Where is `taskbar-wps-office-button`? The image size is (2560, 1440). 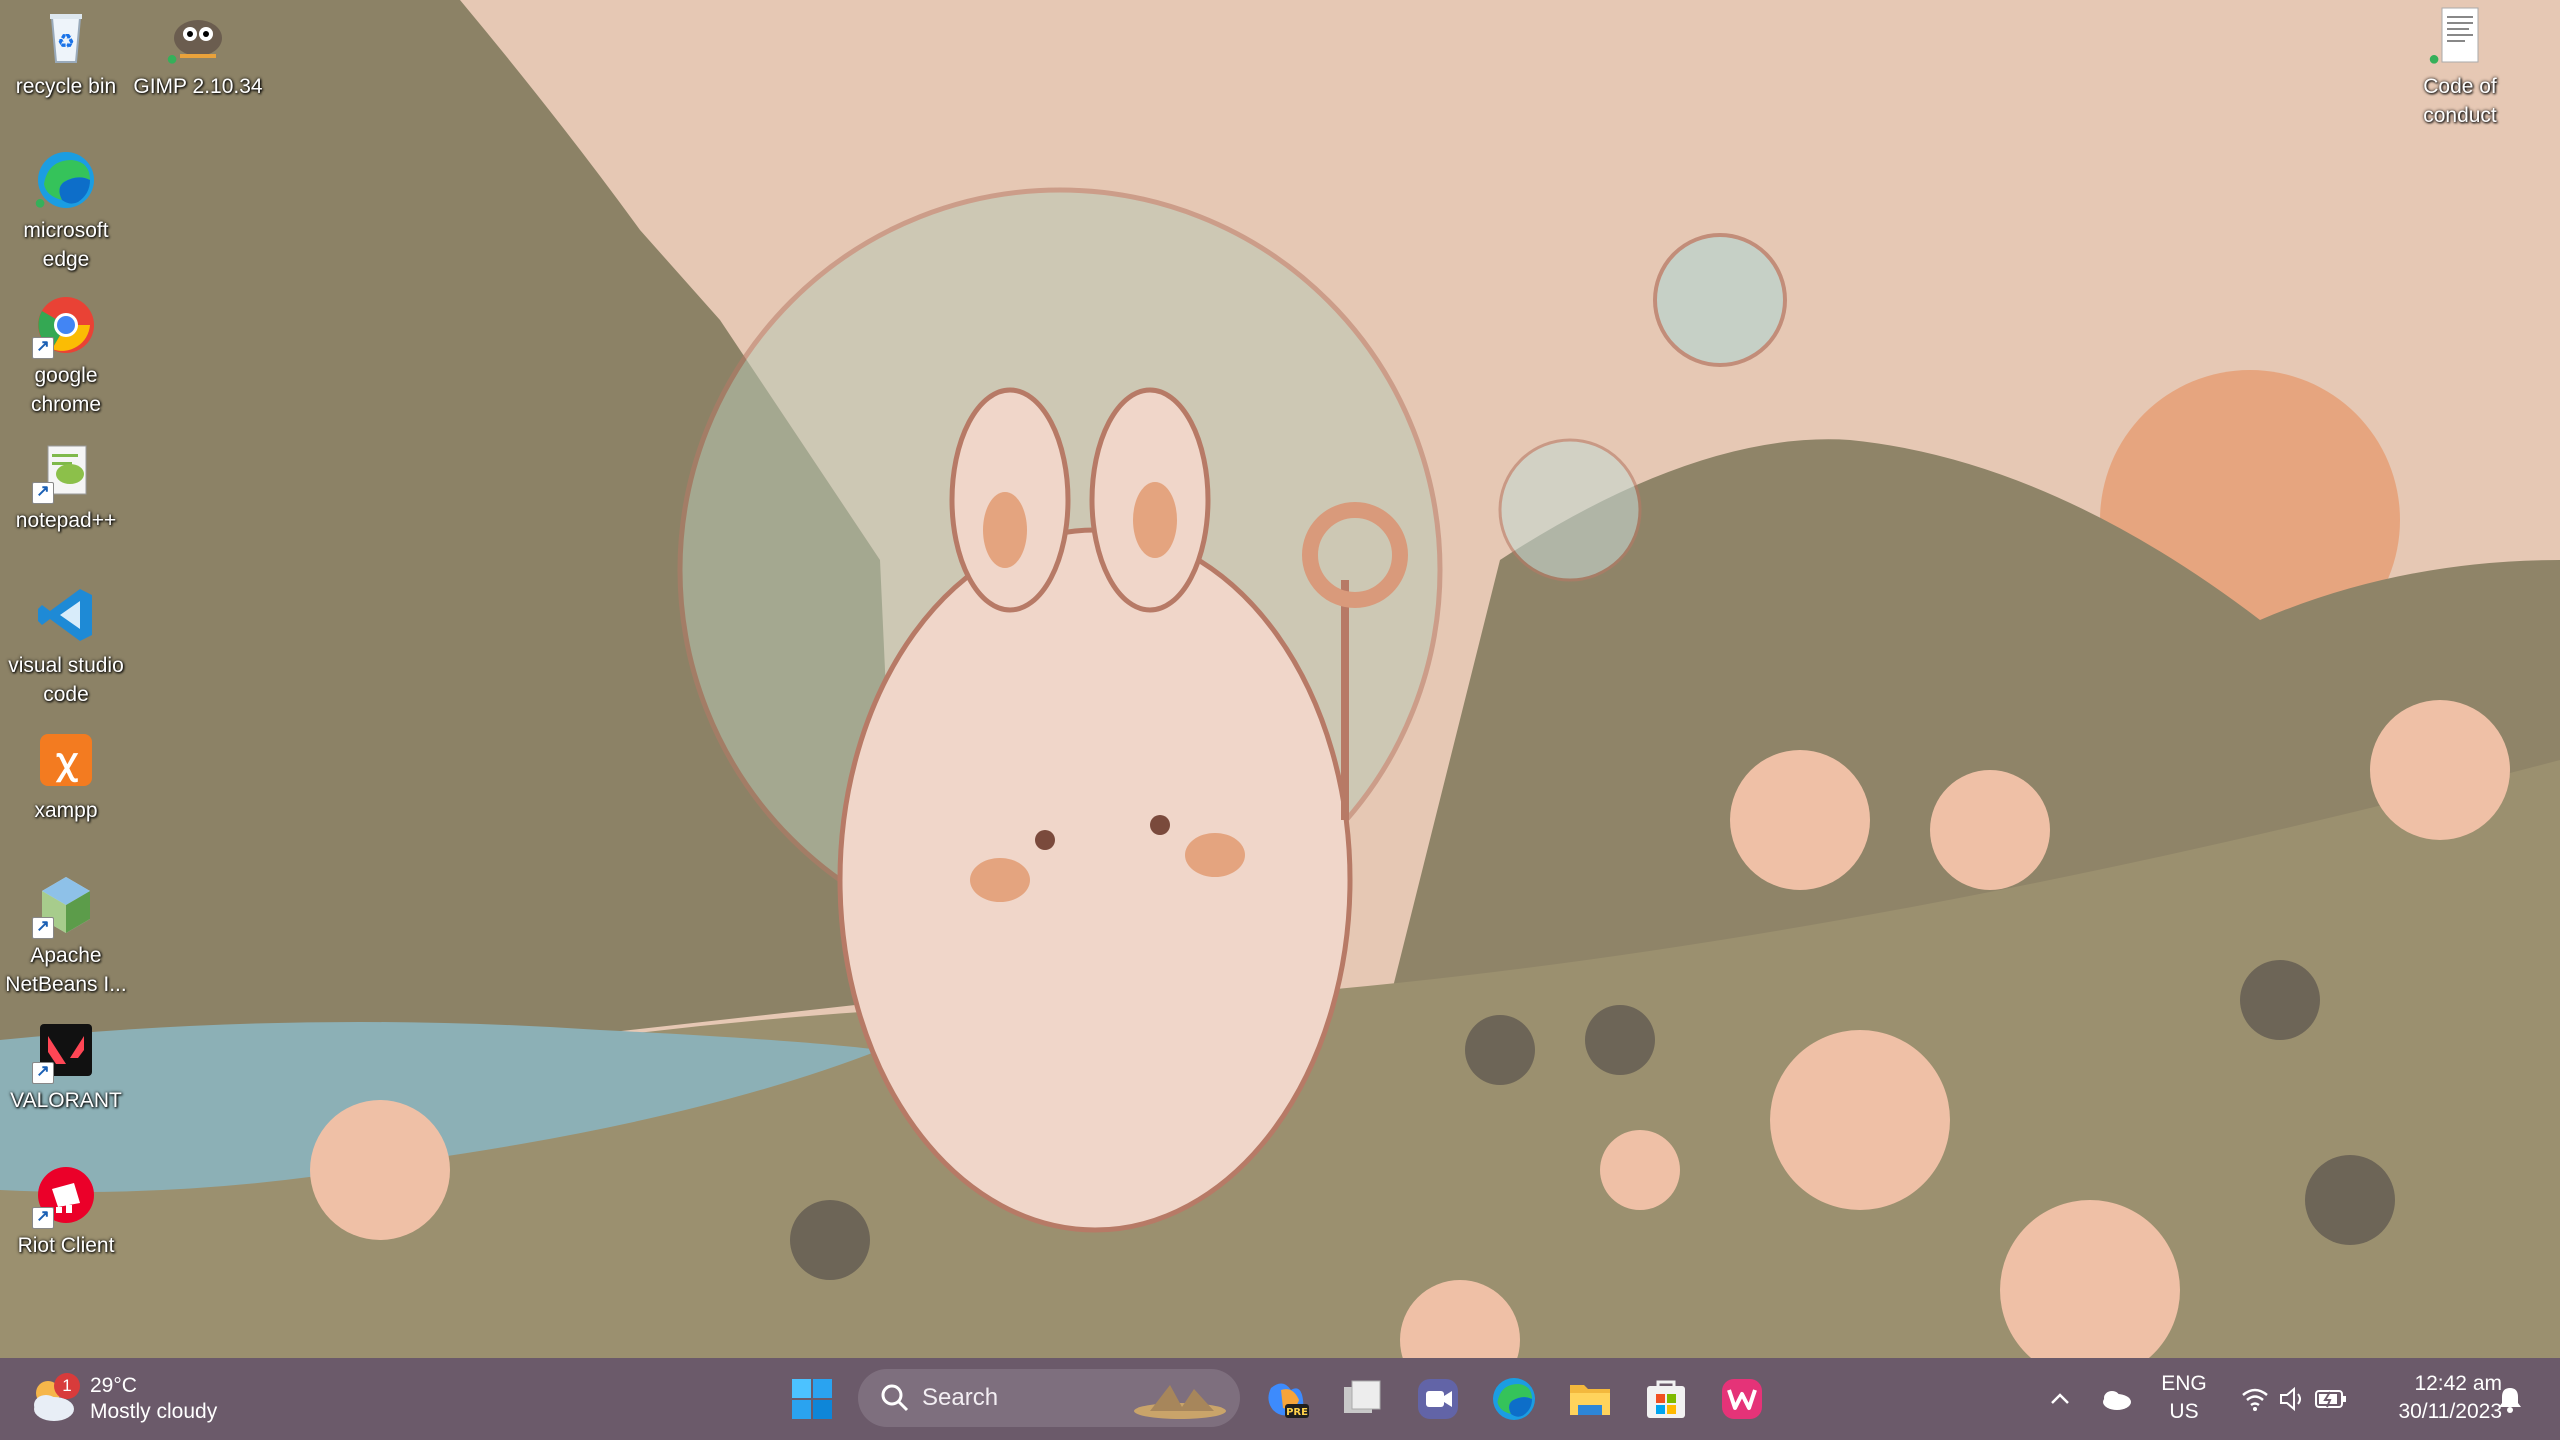
taskbar-wps-office-button is located at coordinates (1742, 1399).